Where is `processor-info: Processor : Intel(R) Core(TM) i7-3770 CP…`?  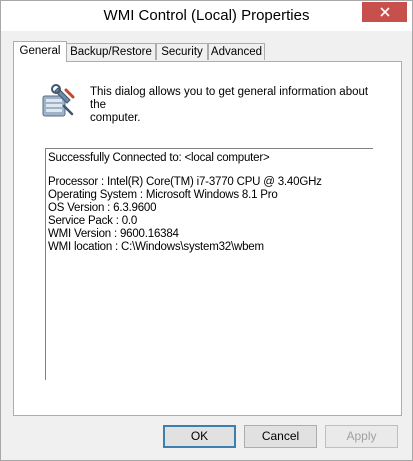 processor-info: Processor : Intel(R) Core(TM) i7-3770 CP… is located at coordinates (185, 182).